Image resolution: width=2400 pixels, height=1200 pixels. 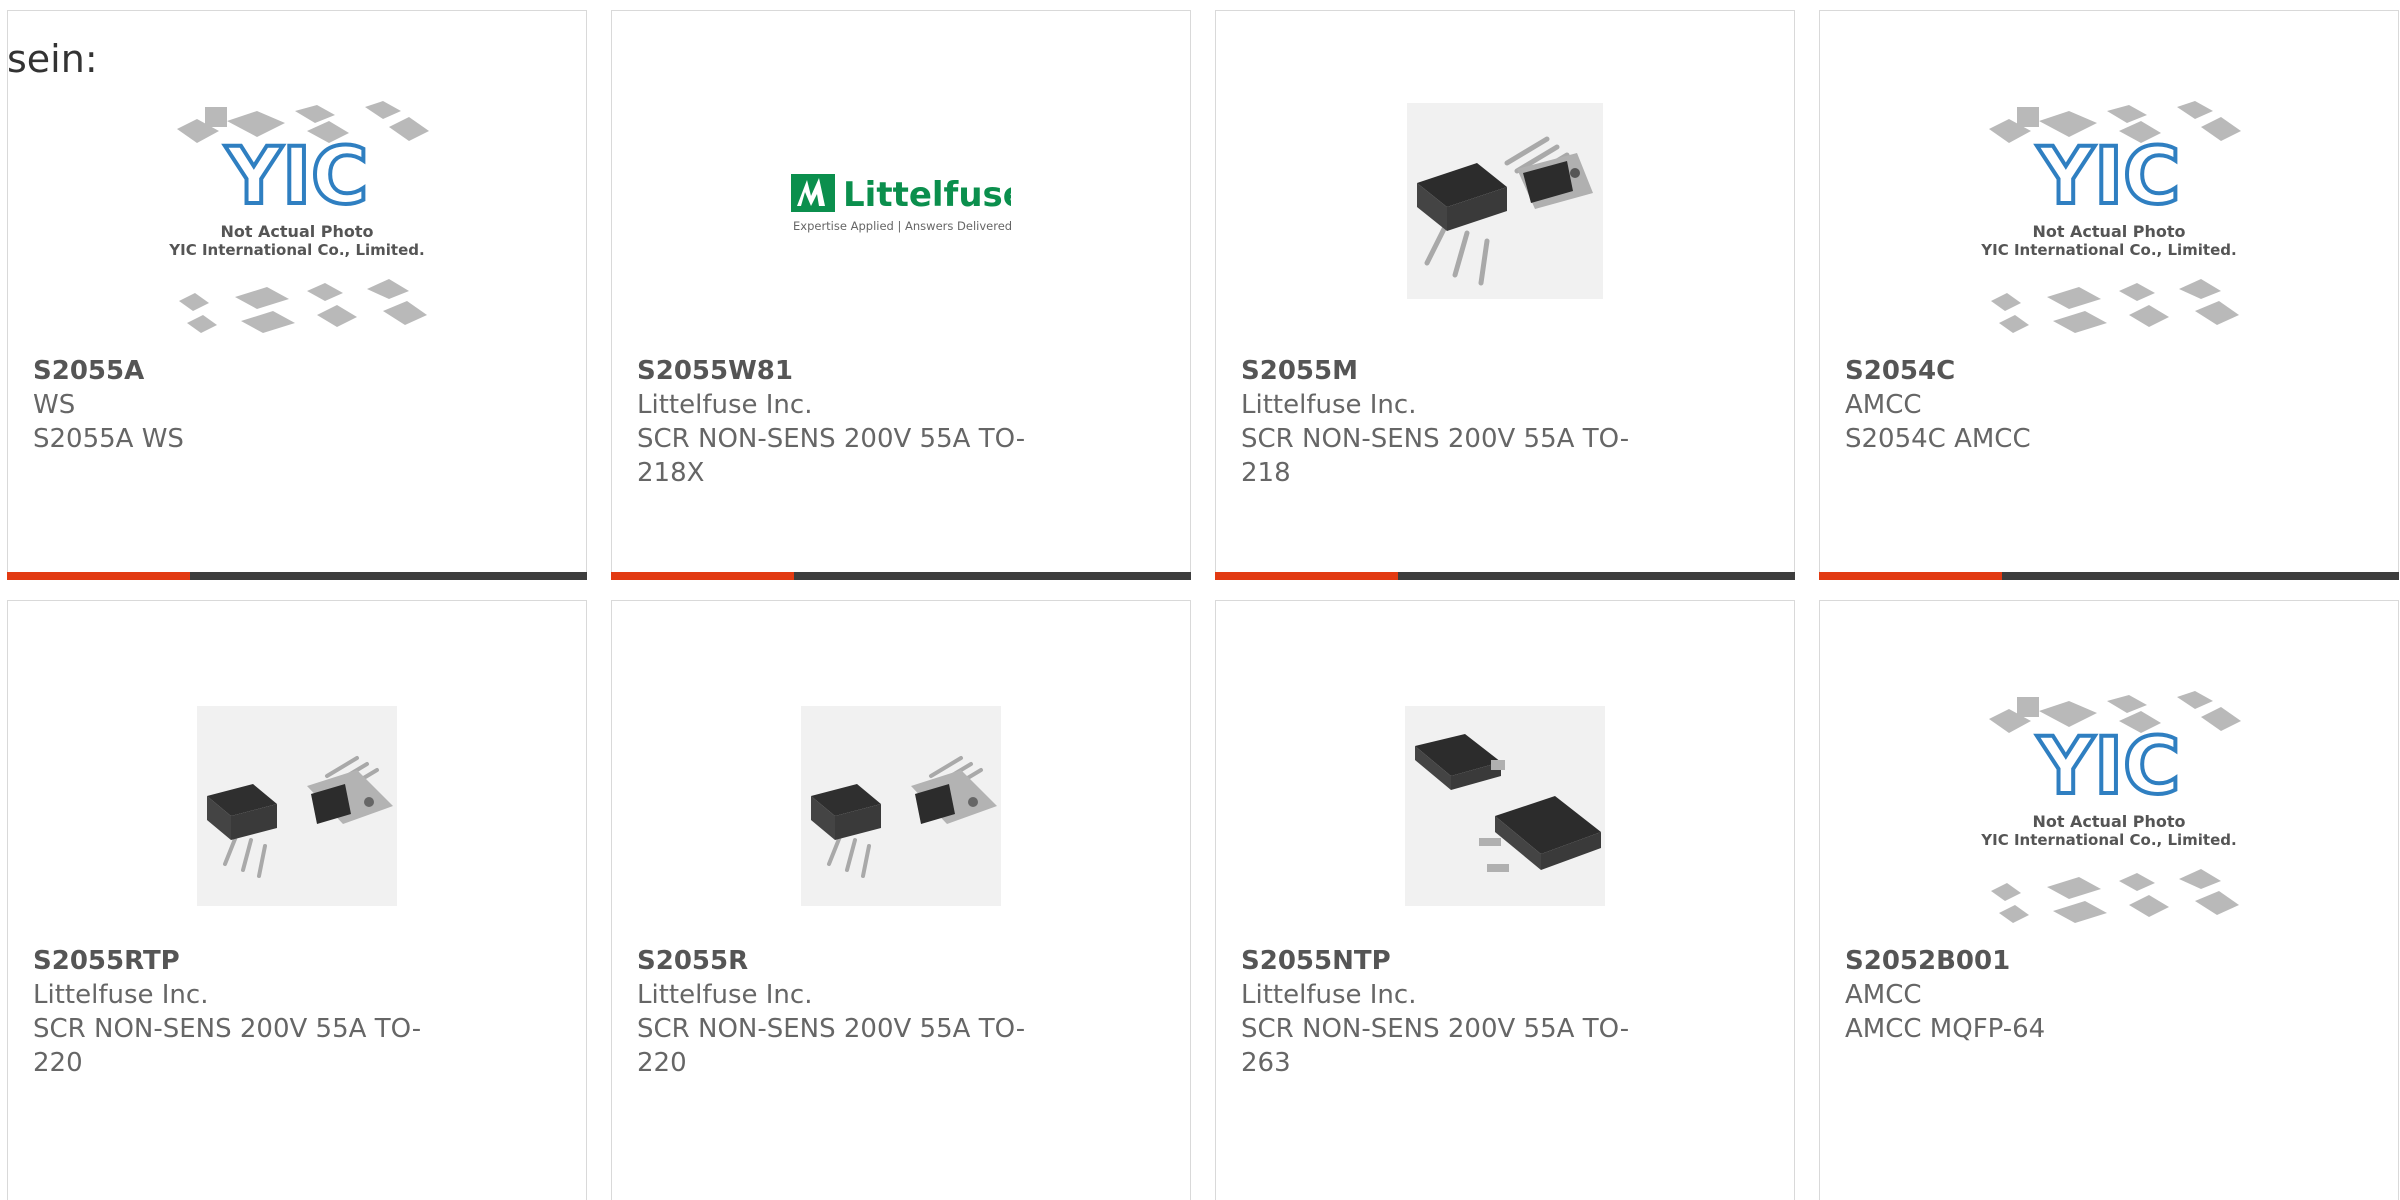 What do you see at coordinates (1938, 439) in the screenshot?
I see `description: S2054C AMCC` at bounding box center [1938, 439].